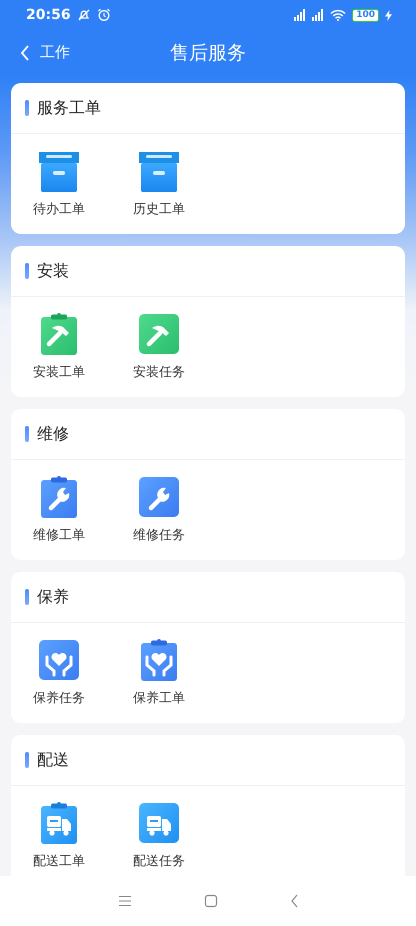  What do you see at coordinates (53, 271) in the screenshot?
I see `section-title: 安装` at bounding box center [53, 271].